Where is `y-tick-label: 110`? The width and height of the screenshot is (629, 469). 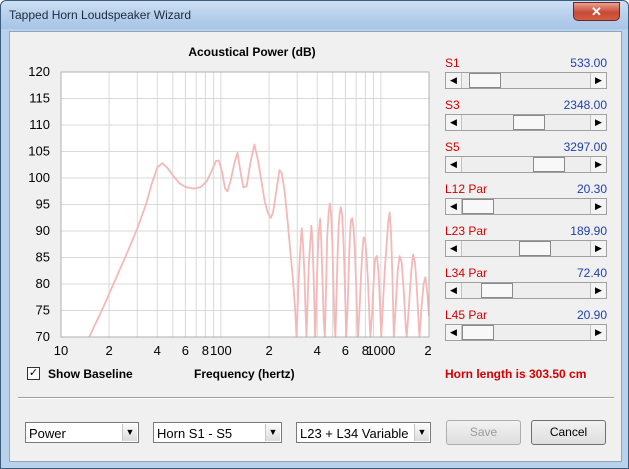
y-tick-label: 110 is located at coordinates (39, 124).